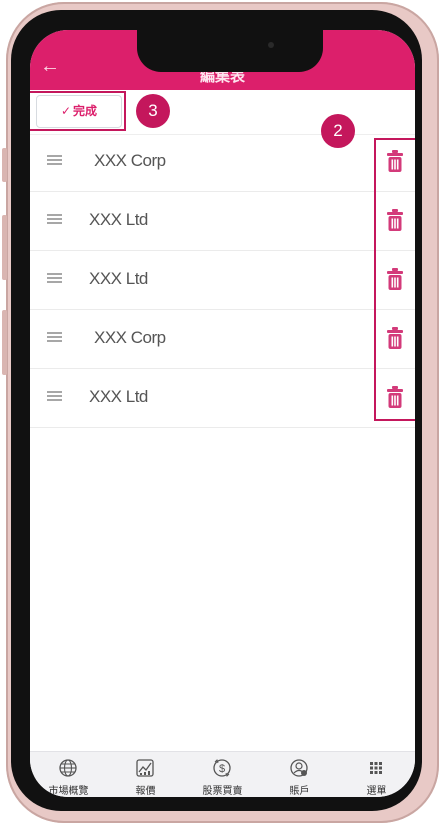  I want to click on step-badge-done: 3, so click(153, 111).